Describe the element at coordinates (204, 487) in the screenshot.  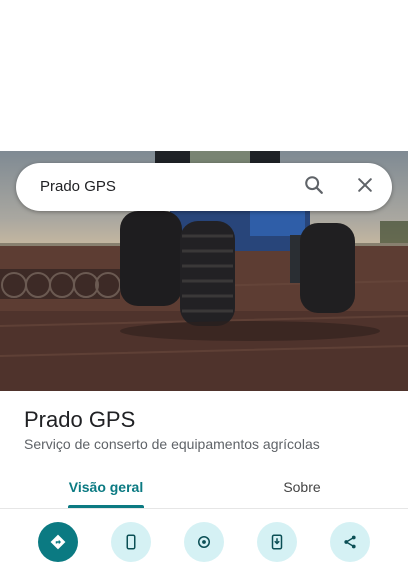
I see `tab-bar: Visão geral Sobre` at that location.